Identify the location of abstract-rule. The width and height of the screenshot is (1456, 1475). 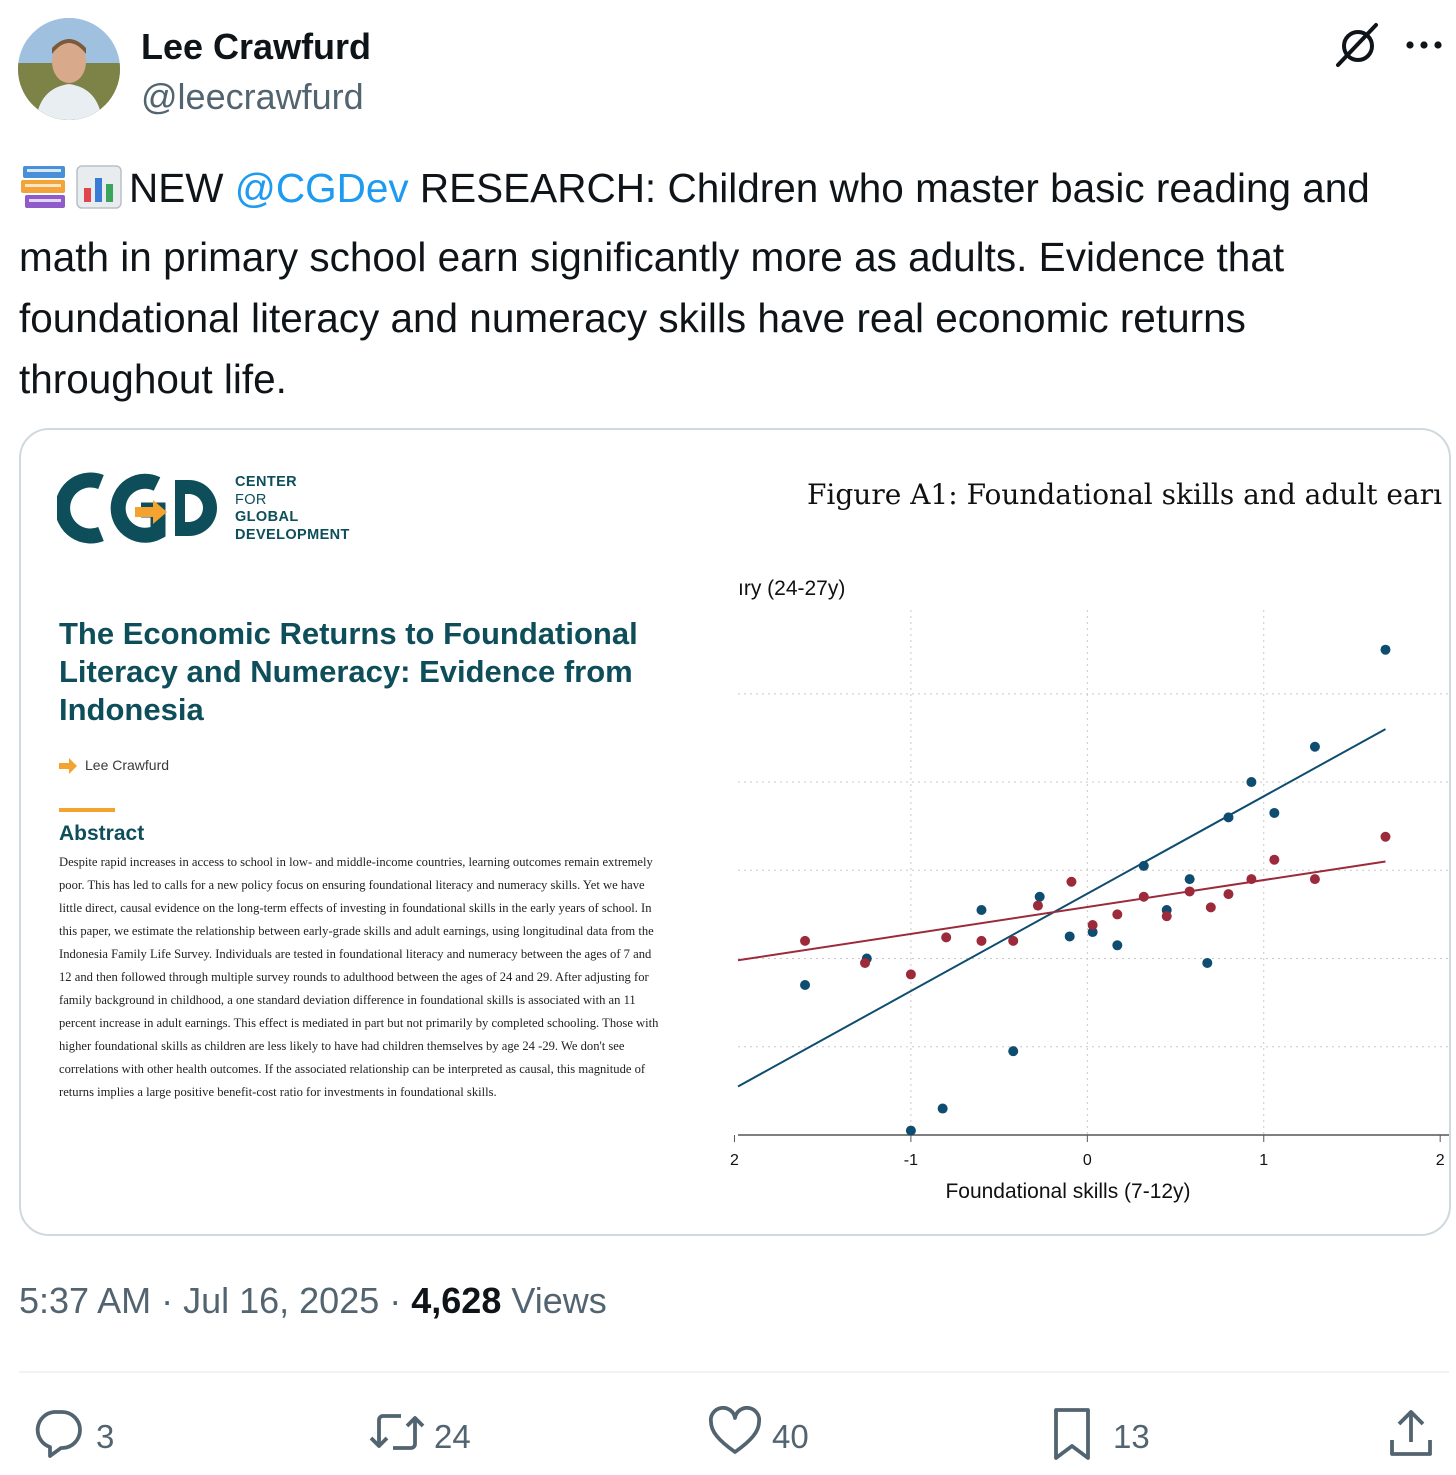
(87, 810).